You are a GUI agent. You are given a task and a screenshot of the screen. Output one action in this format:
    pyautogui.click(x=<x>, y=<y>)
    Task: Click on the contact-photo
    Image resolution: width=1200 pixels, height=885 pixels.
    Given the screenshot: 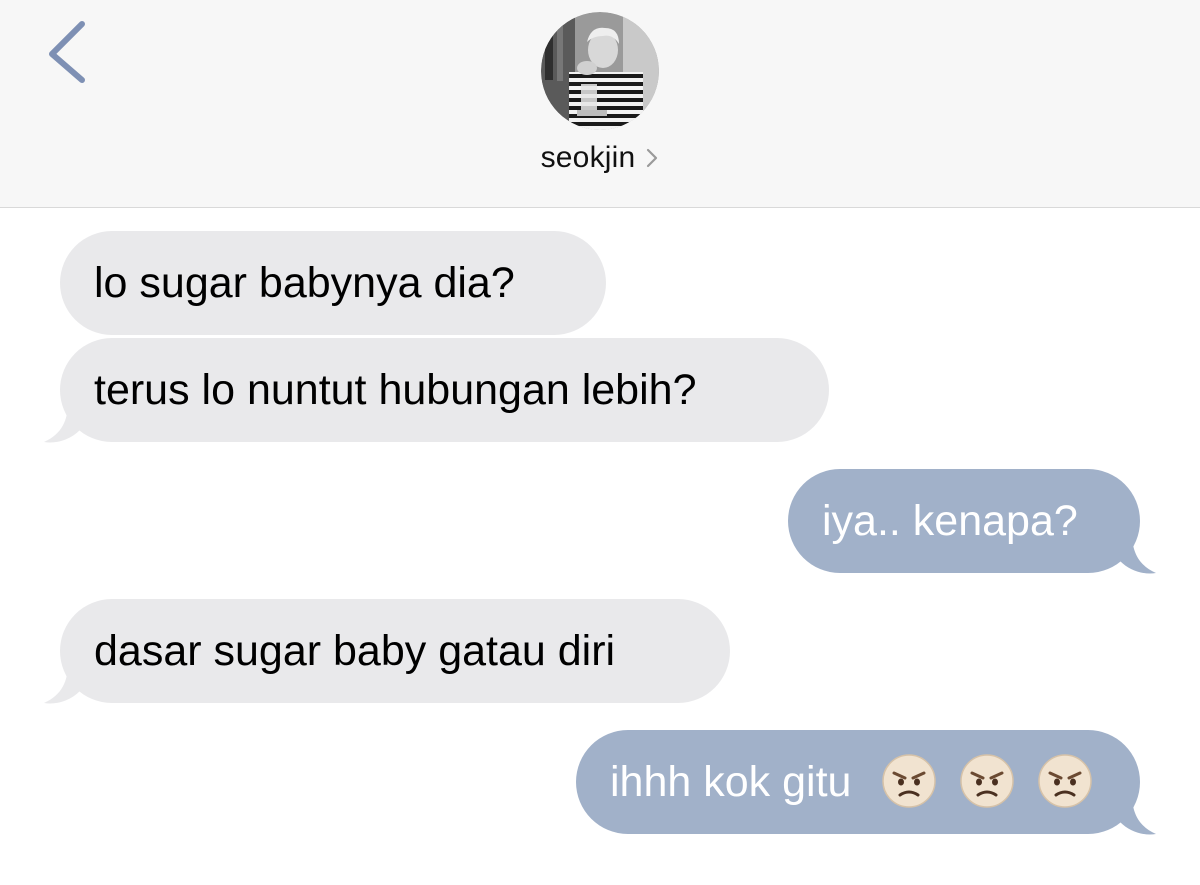 What is the action you would take?
    pyautogui.click(x=600, y=71)
    